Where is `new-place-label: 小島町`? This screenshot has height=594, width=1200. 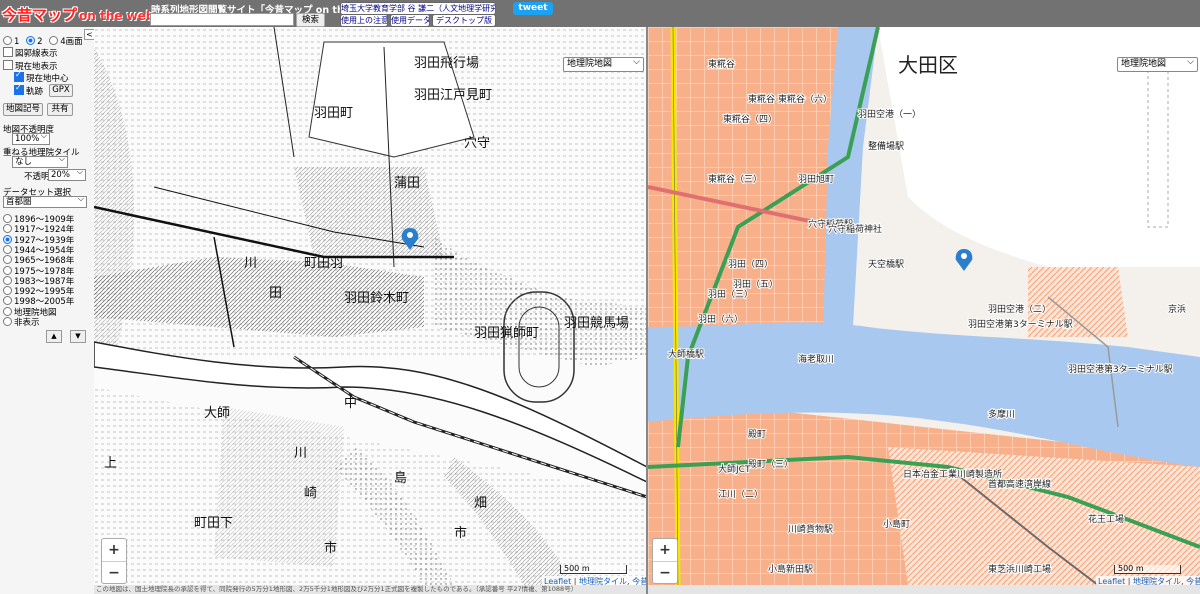
new-place-label: 小島町 is located at coordinates (896, 524).